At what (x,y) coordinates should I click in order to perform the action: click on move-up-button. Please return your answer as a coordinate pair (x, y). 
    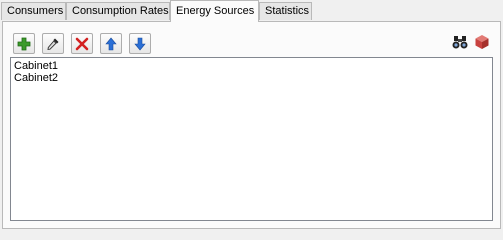
    Looking at the image, I should click on (111, 43).